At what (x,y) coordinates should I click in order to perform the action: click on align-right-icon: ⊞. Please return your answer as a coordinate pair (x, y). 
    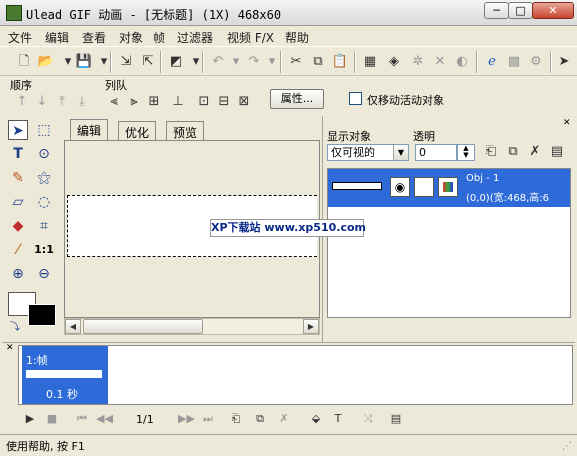
    Looking at the image, I should click on (154, 102).